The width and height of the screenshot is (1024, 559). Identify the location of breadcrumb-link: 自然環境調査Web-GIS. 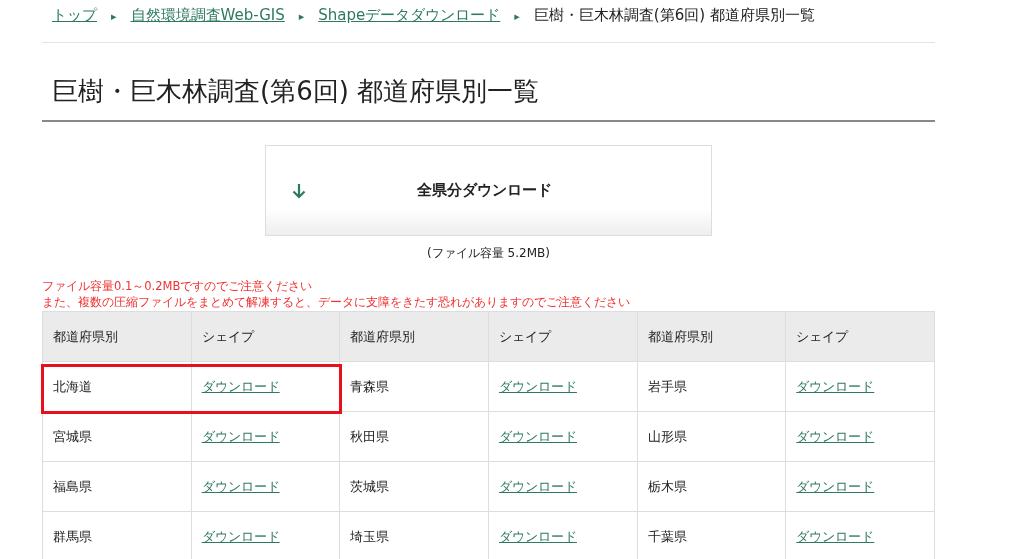
(207, 15).